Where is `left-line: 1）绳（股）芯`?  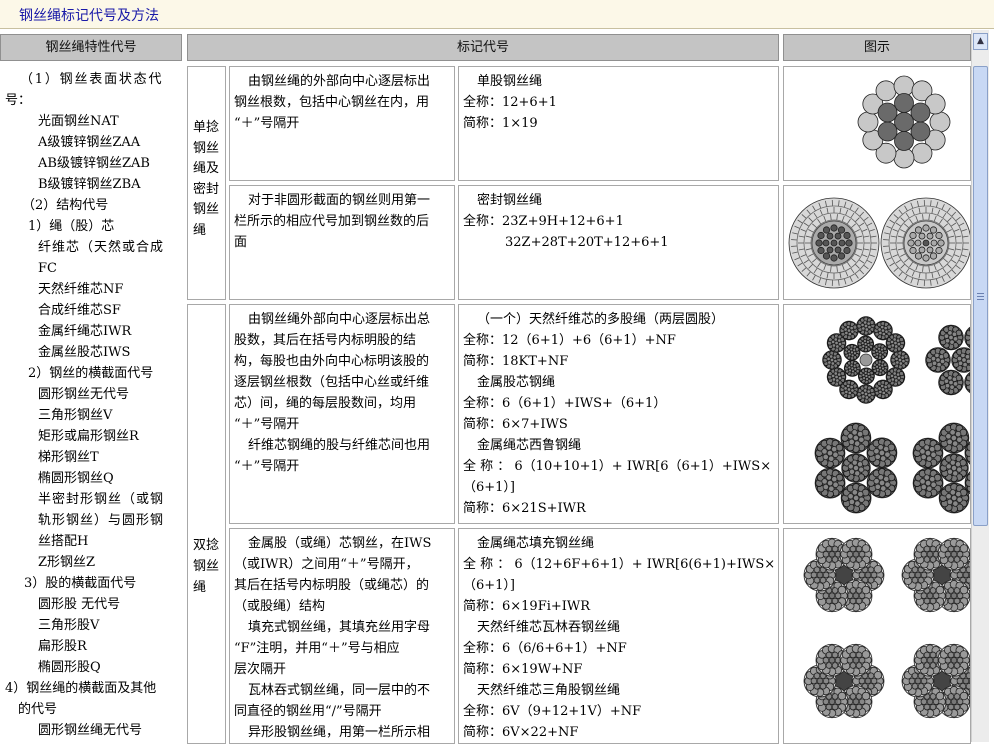
left-line: 1）绳（股）芯 is located at coordinates (71, 226).